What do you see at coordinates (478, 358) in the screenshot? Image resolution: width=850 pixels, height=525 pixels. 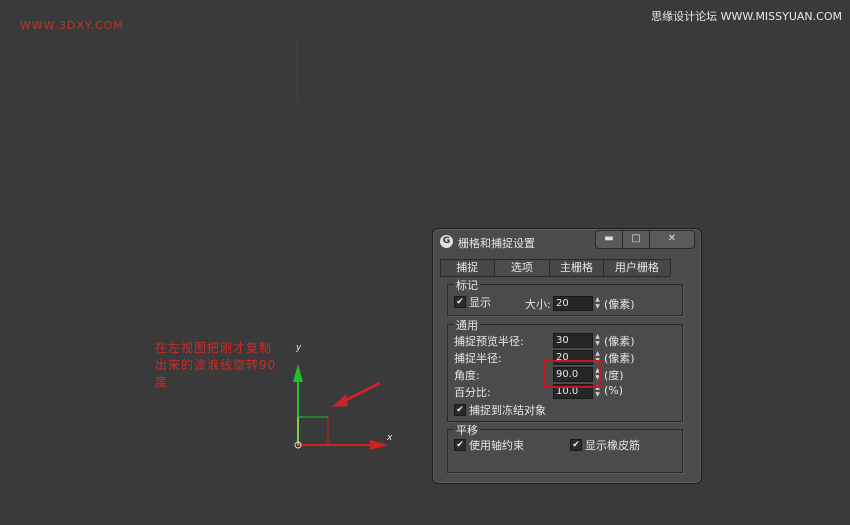 I see `snap-radius-label: 捕捉半径:` at bounding box center [478, 358].